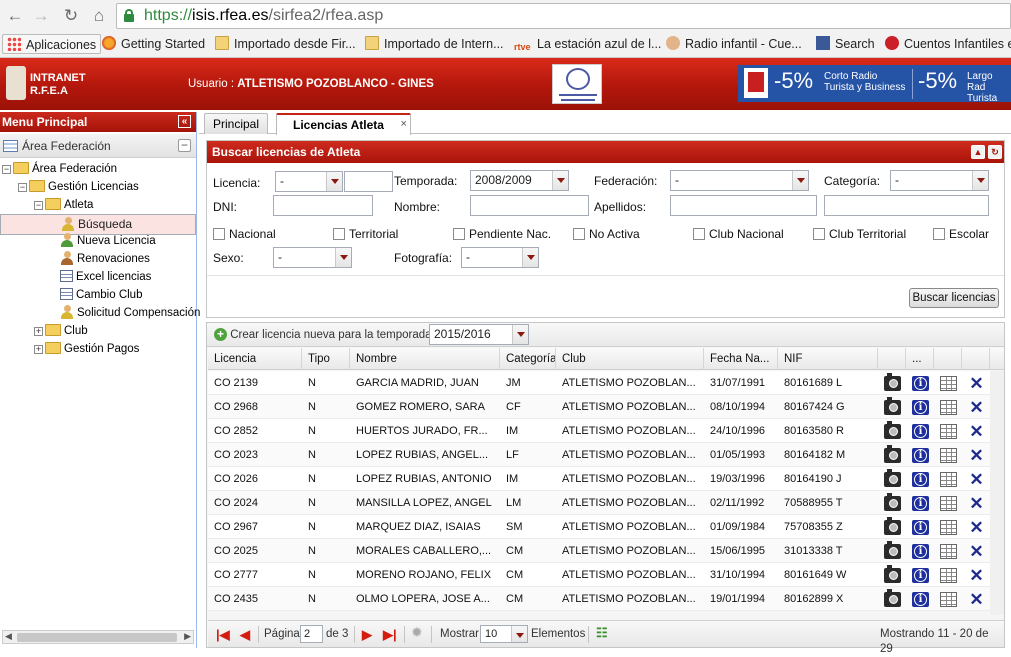 This screenshot has height=657, width=1011. I want to click on bookmark-getting-started: Getting Started, so click(153, 44).